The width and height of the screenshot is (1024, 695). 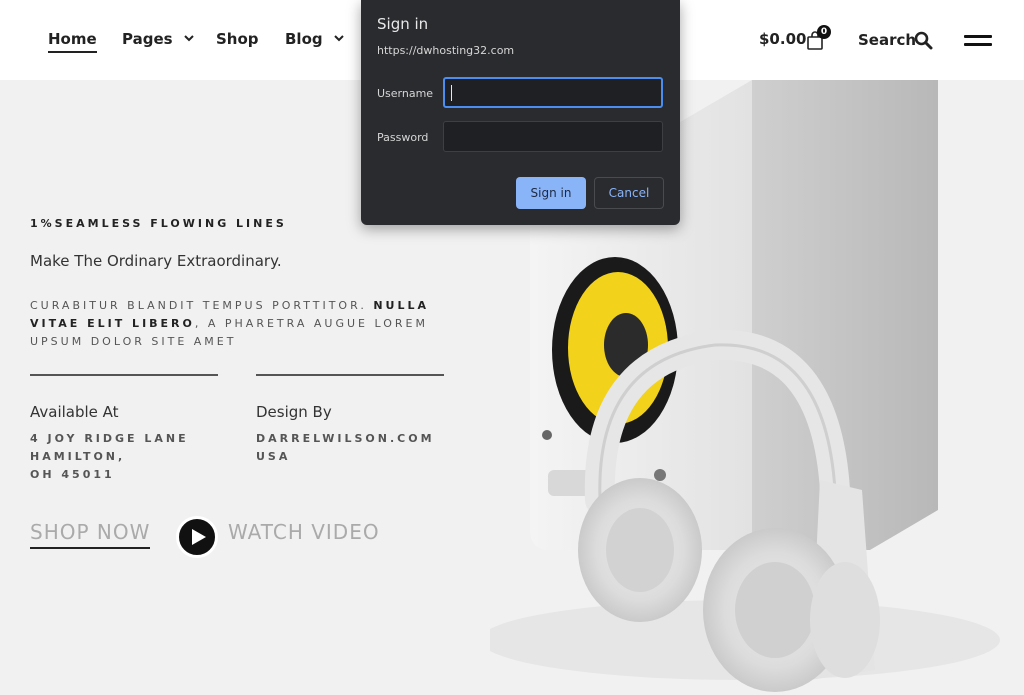 I want to click on desc-part-1: CURABITUR BLANDIT TEMPUS PORTTITOR., so click(x=202, y=305).